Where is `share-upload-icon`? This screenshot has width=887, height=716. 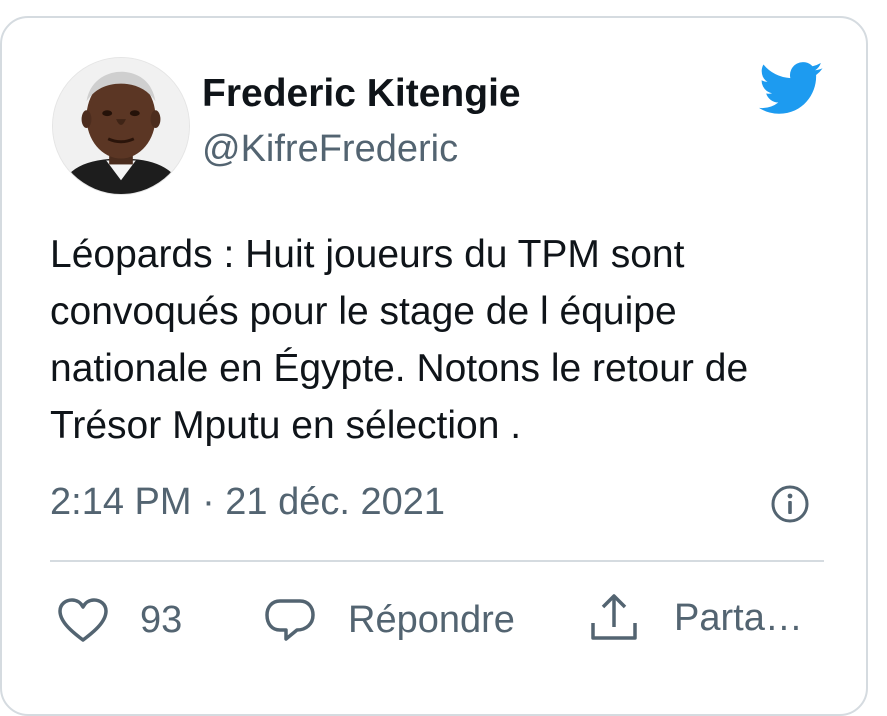 share-upload-icon is located at coordinates (614, 617).